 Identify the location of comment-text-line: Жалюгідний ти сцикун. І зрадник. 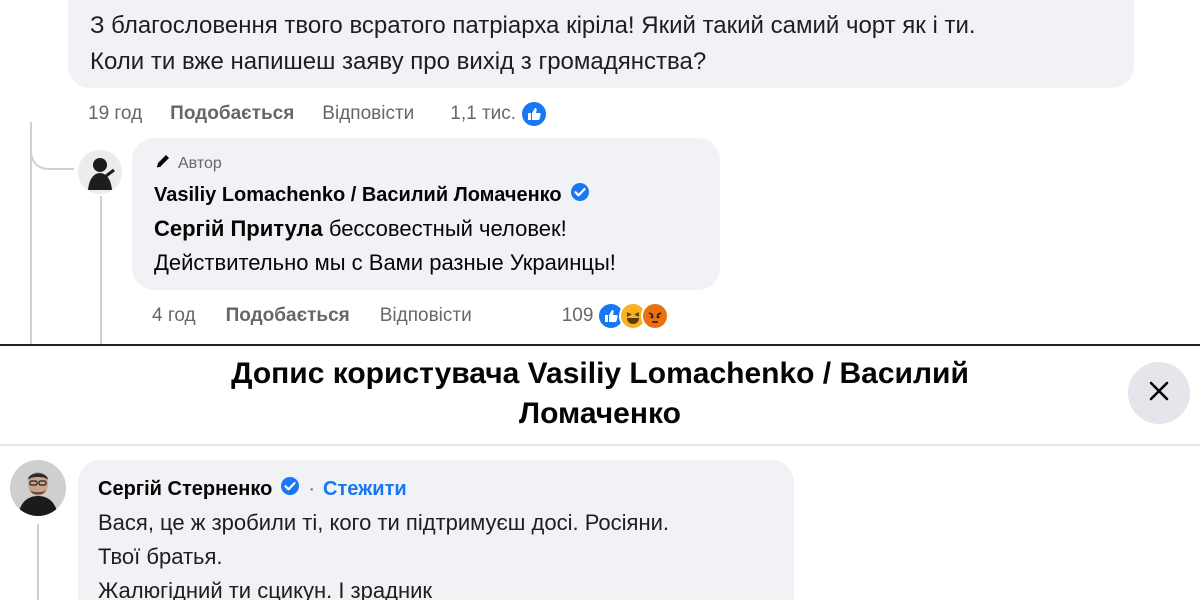
(265, 589).